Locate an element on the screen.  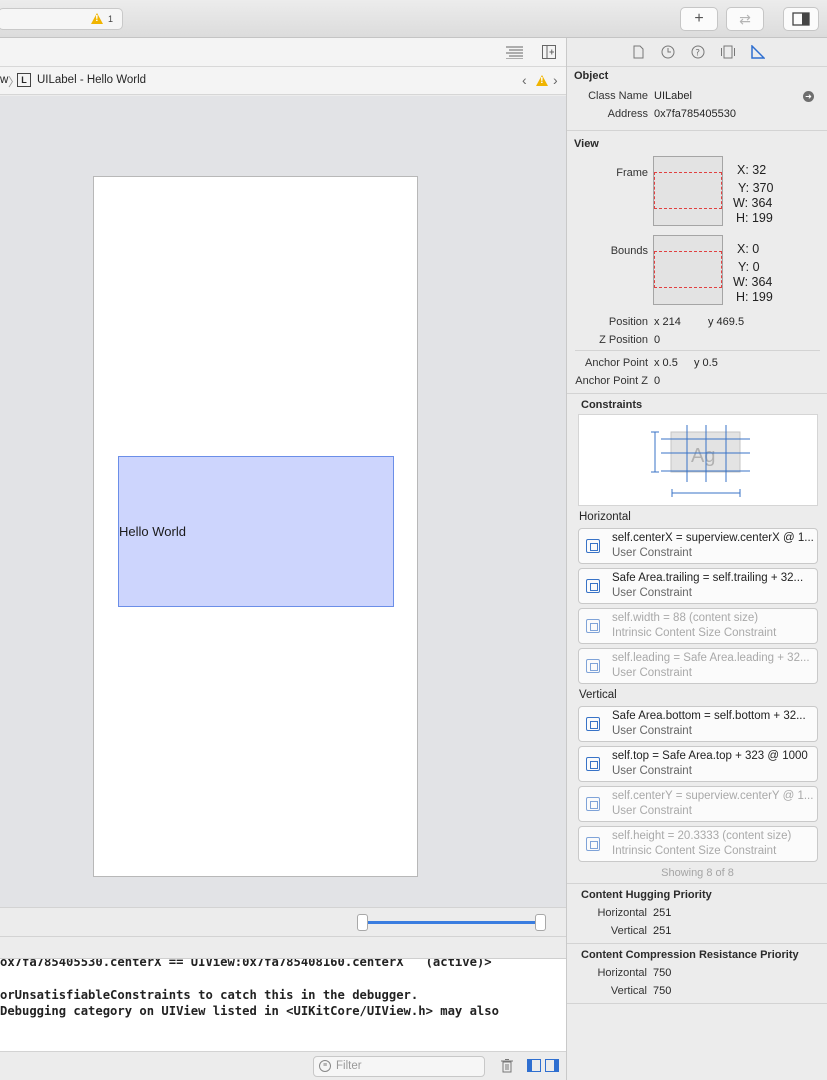
compression-resistance-title: Content Compression Resistance Priority is located at coordinates (690, 955).